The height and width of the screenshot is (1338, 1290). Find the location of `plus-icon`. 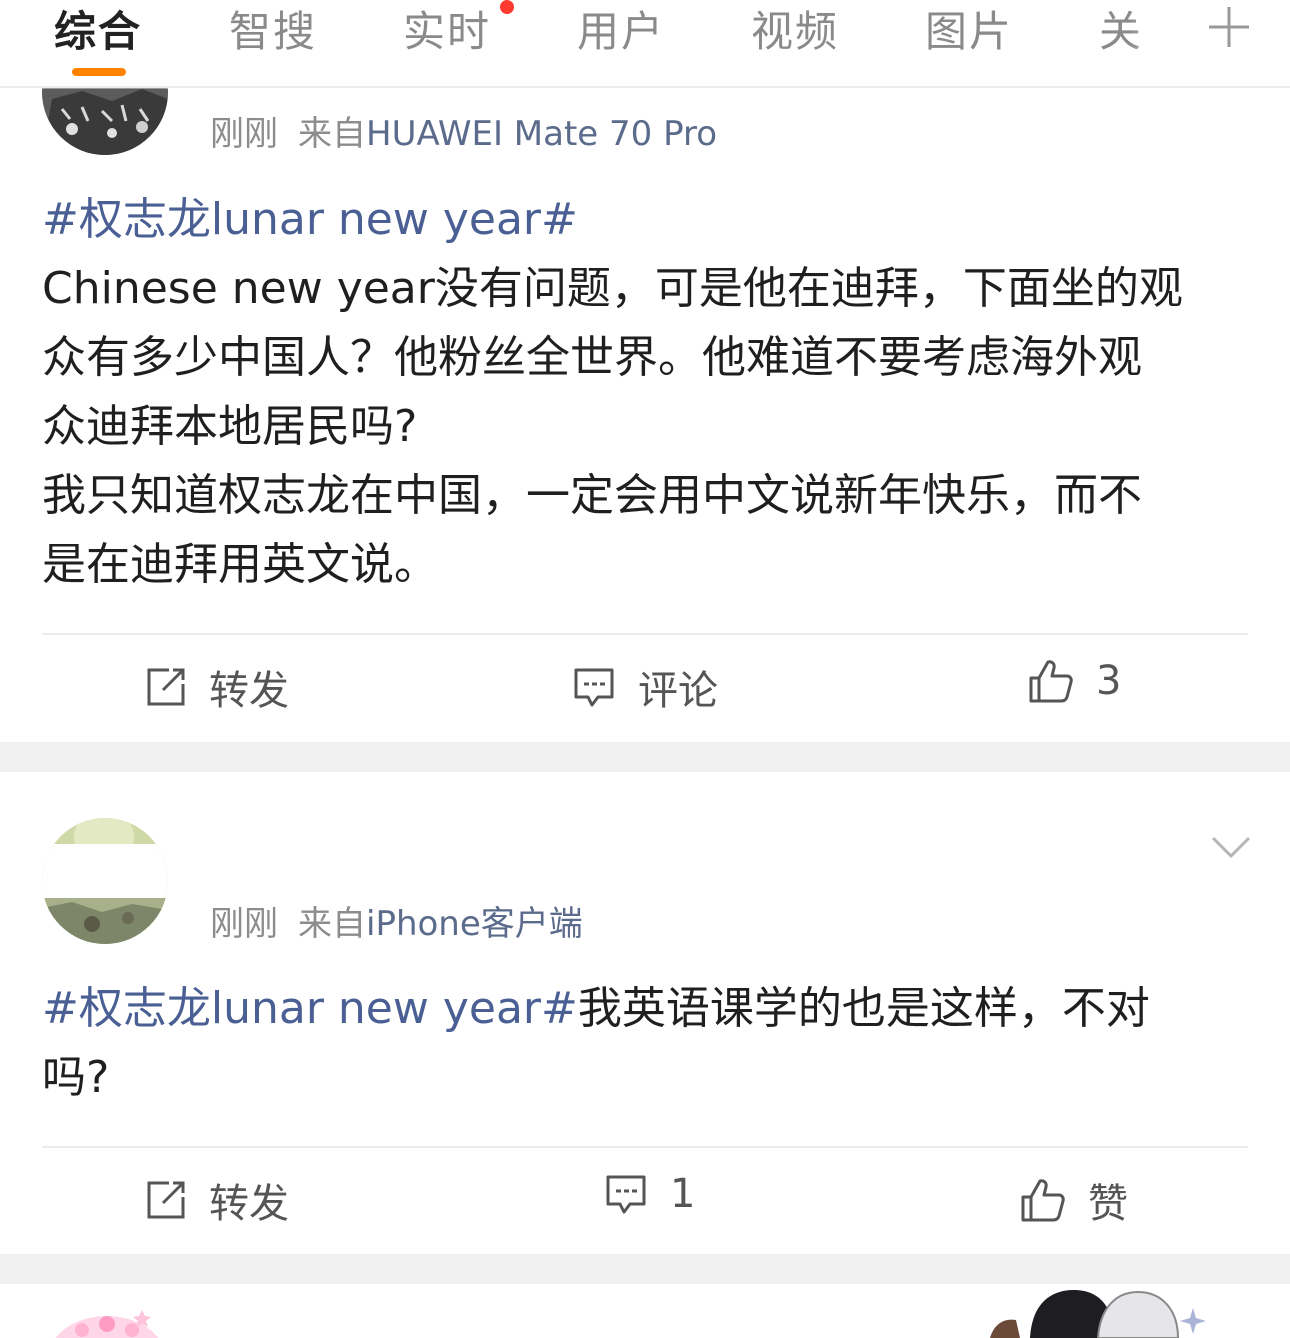

plus-icon is located at coordinates (1229, 27).